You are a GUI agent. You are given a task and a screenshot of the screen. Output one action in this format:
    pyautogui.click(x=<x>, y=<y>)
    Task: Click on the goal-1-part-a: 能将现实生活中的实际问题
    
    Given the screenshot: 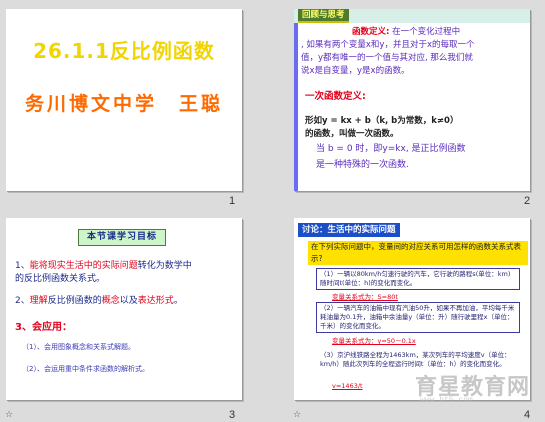 What is the action you would take?
    pyautogui.click(x=83, y=266)
    